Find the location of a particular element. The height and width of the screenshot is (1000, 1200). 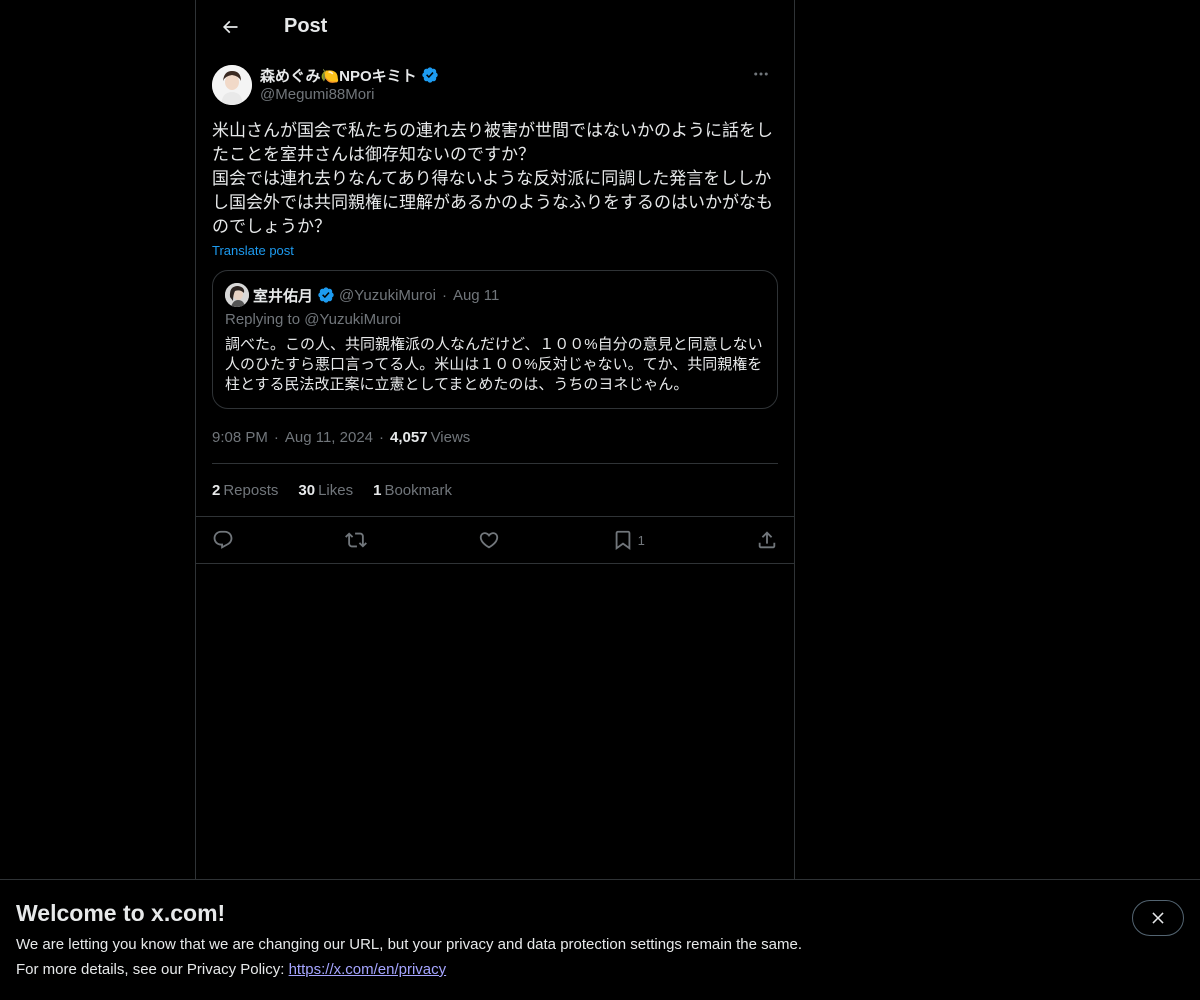

like-button is located at coordinates (489, 540).